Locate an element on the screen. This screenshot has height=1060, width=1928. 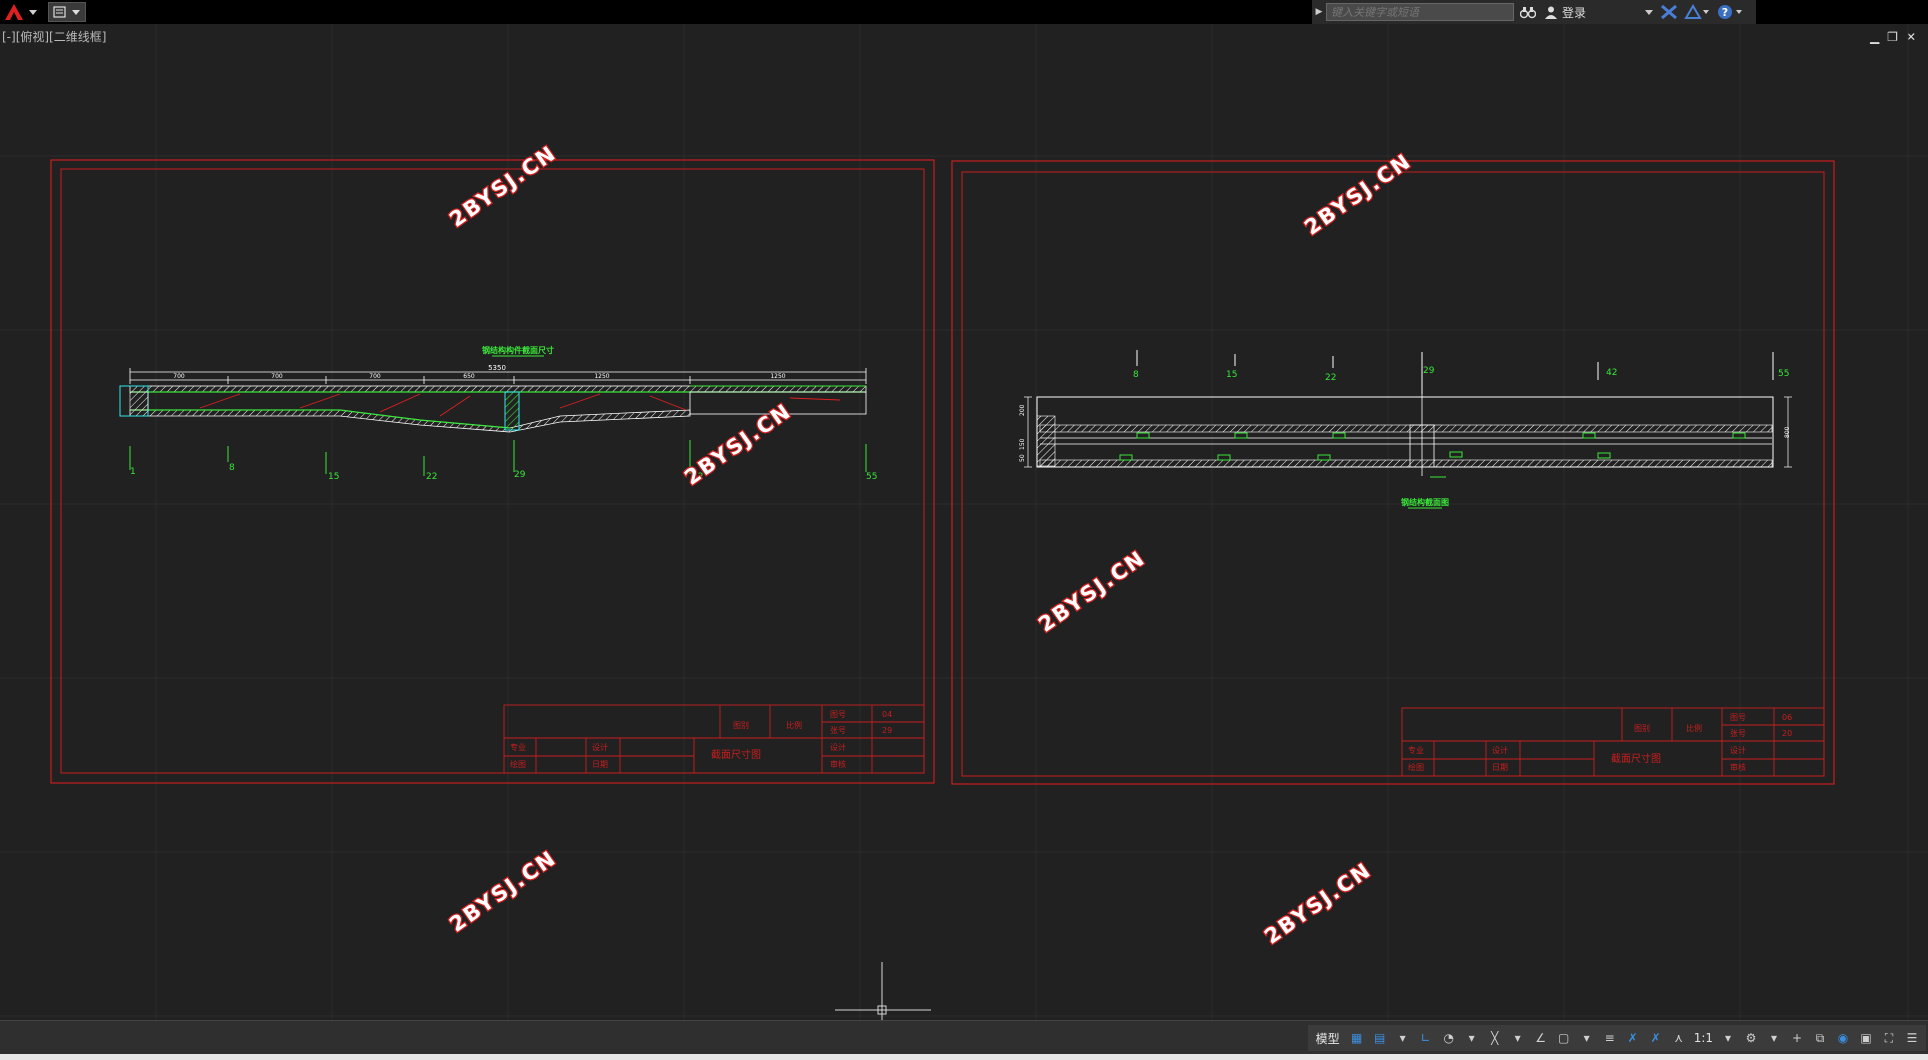
user-icon is located at coordinates (1551, 12).